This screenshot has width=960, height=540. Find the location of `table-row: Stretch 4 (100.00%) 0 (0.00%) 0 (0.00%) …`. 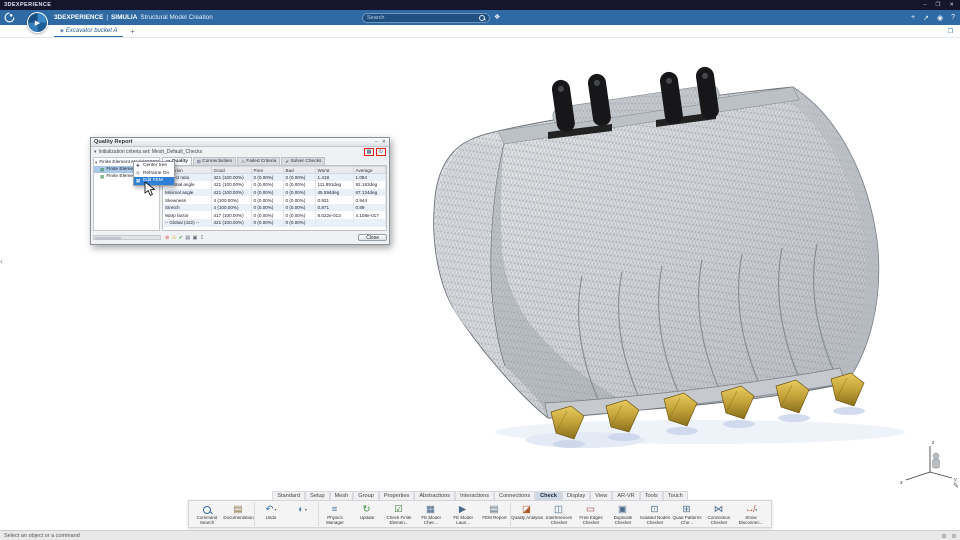

table-row: Stretch 4 (100.00%) 0 (0.00%) 0 (0.00%) … is located at coordinates (274, 207).